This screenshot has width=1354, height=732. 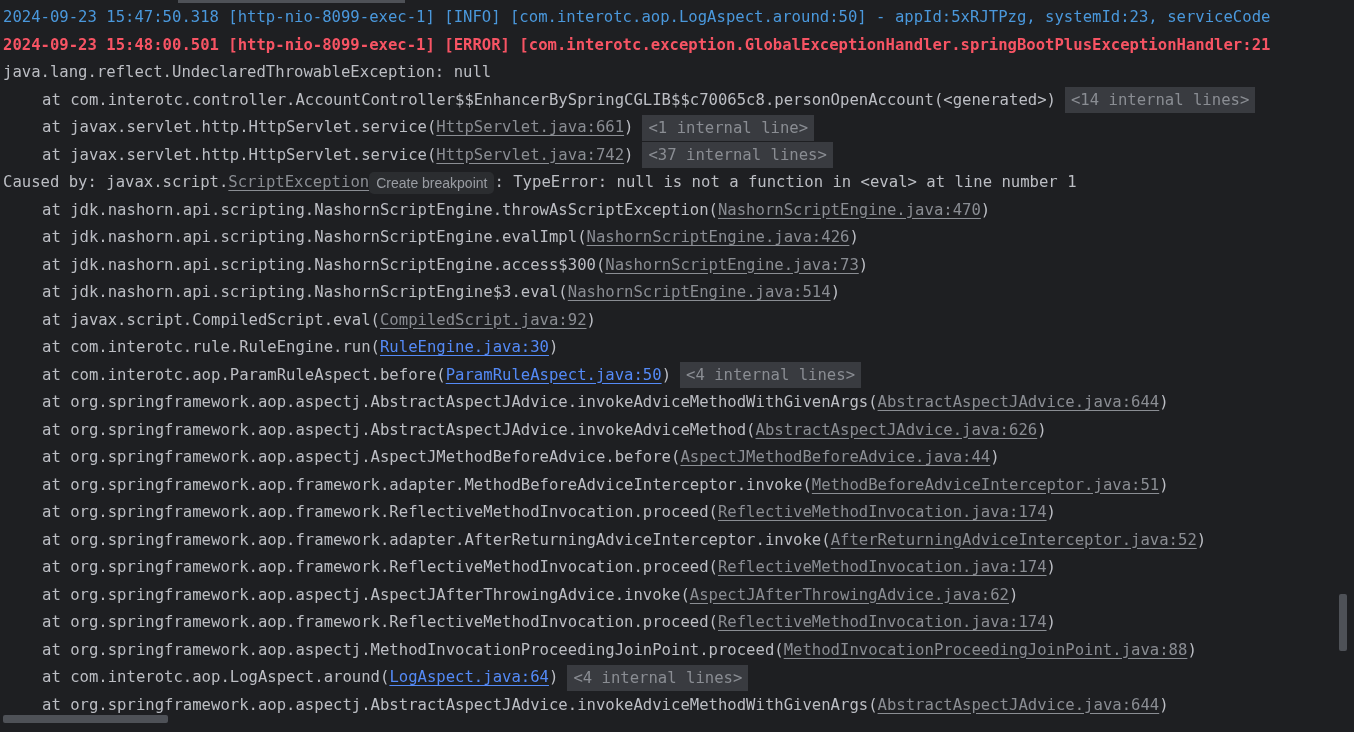 What do you see at coordinates (699, 293) in the screenshot?
I see `source-link: NashornScriptEngine.java:514` at bounding box center [699, 293].